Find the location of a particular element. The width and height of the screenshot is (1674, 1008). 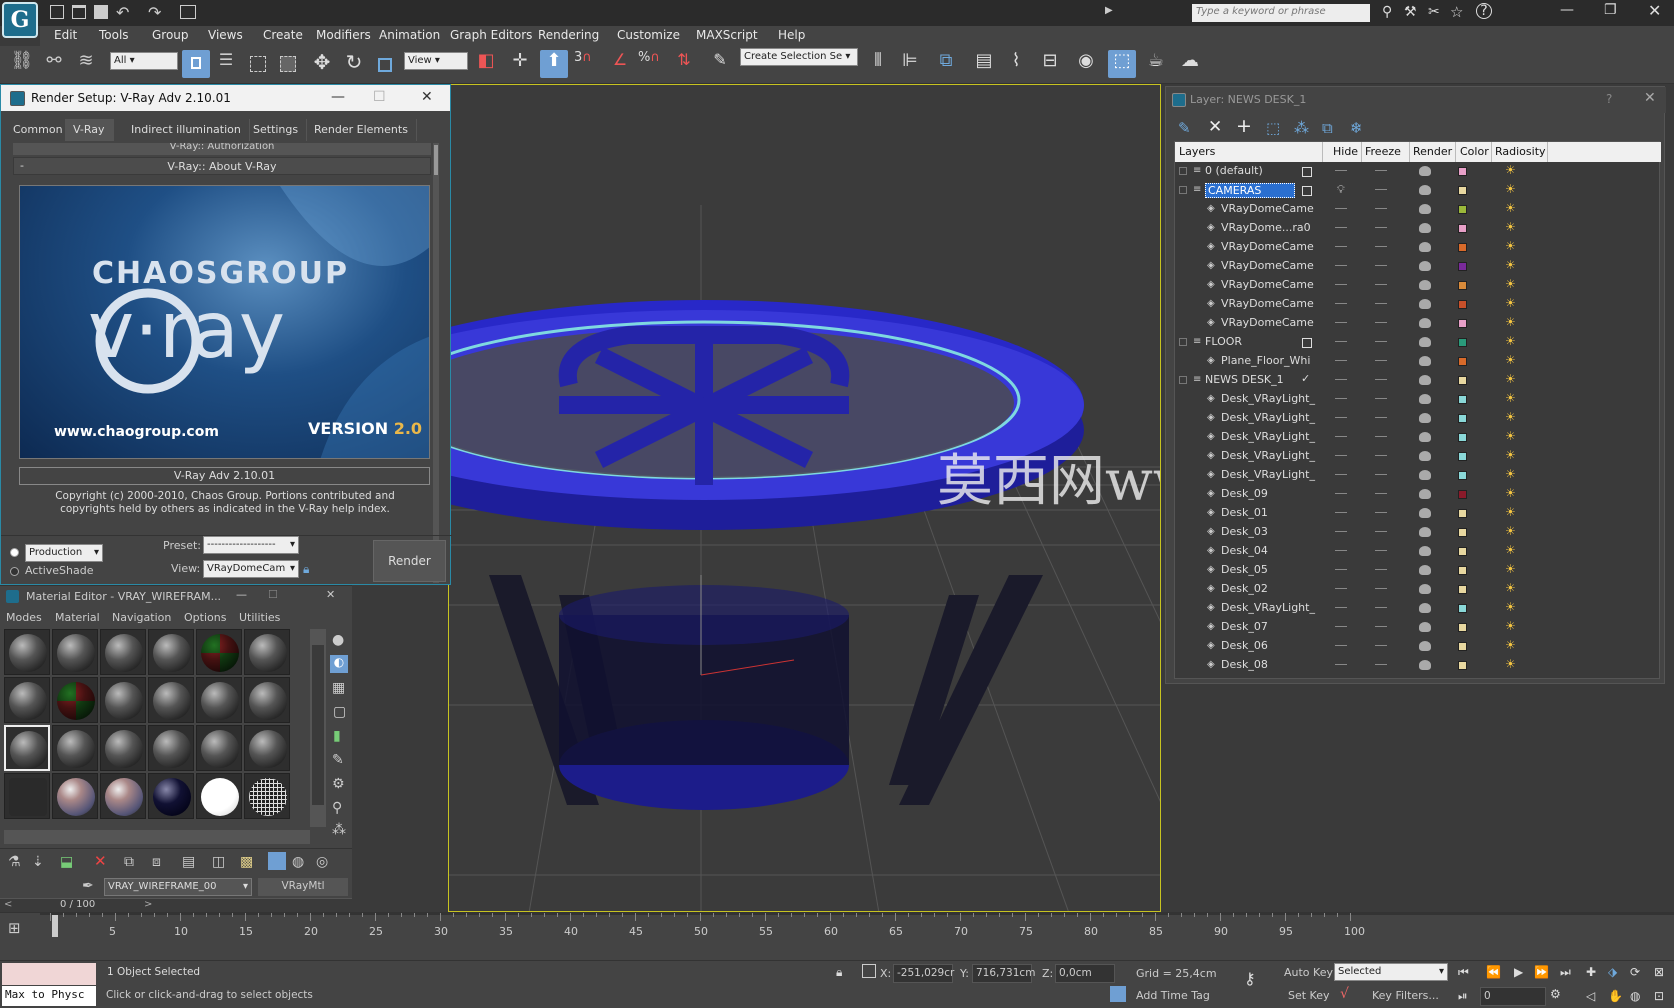

minimize-icon: — is located at coordinates (1567, 10).